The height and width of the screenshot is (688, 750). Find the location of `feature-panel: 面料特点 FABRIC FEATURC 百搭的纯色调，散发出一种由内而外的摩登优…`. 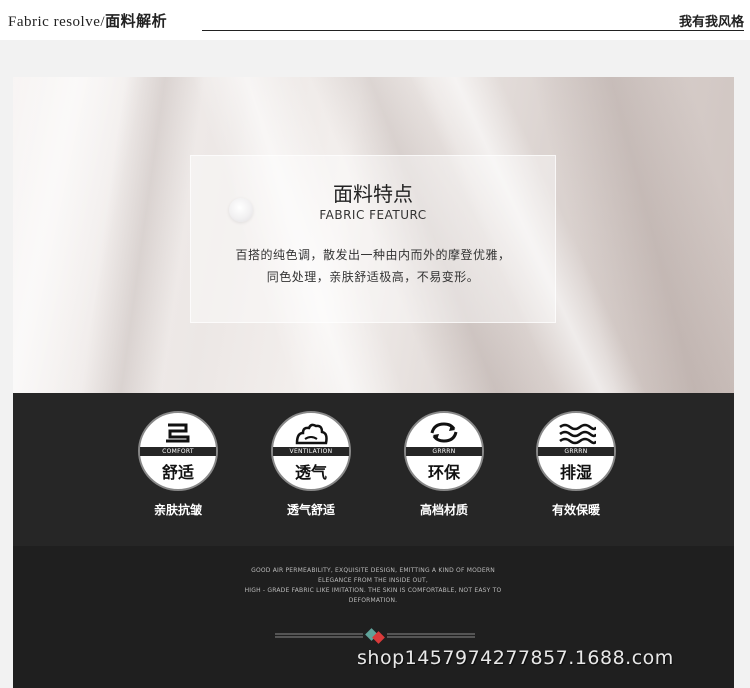

feature-panel: 面料特点 FABRIC FEATURC 百搭的纯色调，散发出一种由内而外的摩登优… is located at coordinates (373, 239).